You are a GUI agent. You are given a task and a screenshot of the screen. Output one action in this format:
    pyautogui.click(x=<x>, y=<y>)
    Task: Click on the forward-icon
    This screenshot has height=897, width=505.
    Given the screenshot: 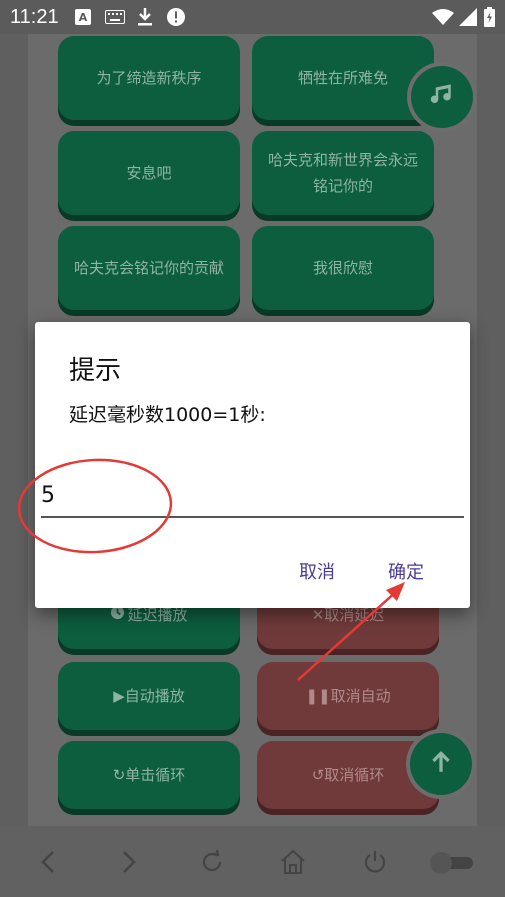 What is the action you would take?
    pyautogui.click(x=129, y=862)
    